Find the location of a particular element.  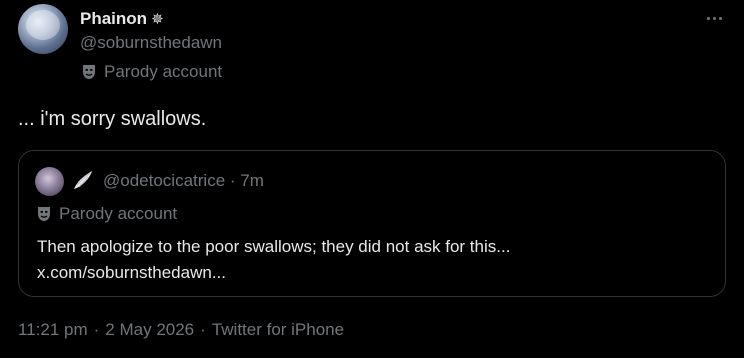

parody-label: Parody account is located at coordinates (152, 72).